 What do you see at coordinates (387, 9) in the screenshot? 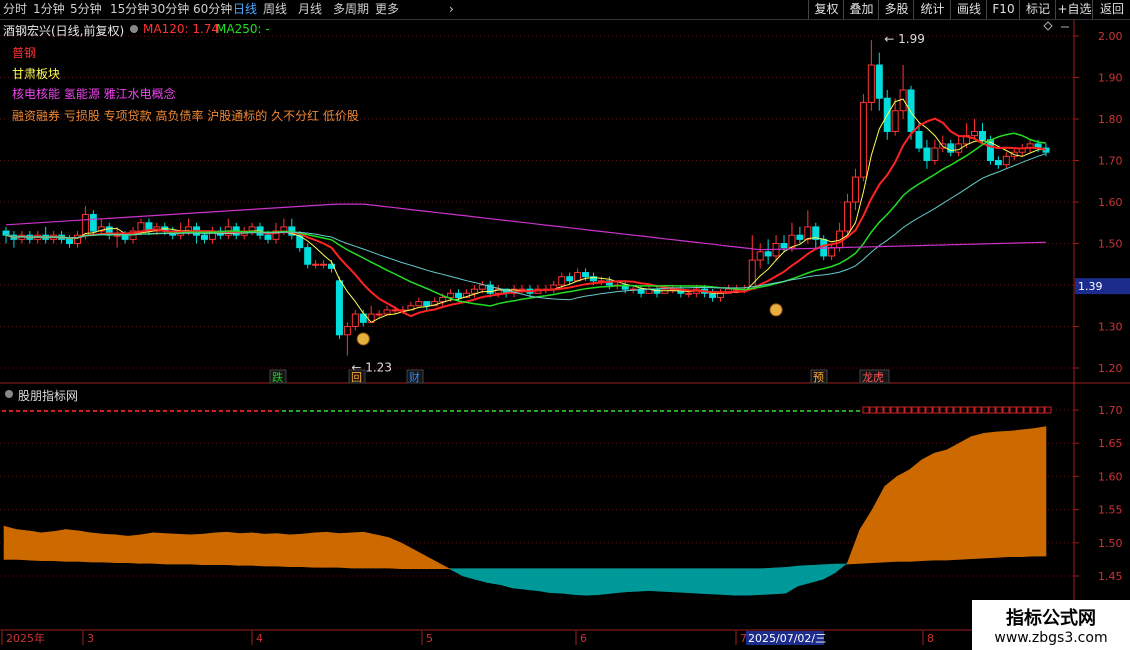
I see `period-tab-10: 更多` at bounding box center [387, 9].